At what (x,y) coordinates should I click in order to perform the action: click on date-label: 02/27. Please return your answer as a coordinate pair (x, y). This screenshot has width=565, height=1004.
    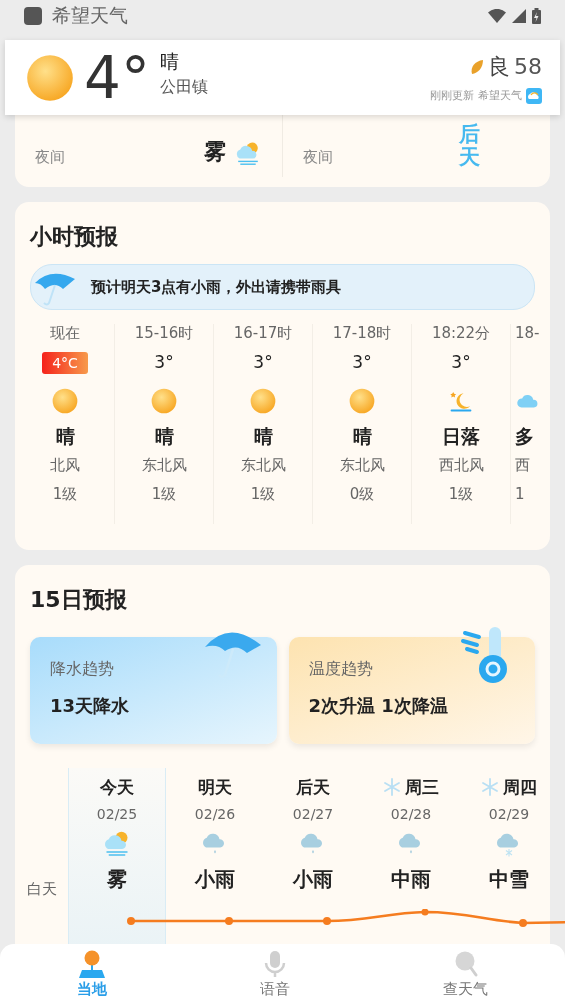
    Looking at the image, I should click on (313, 814).